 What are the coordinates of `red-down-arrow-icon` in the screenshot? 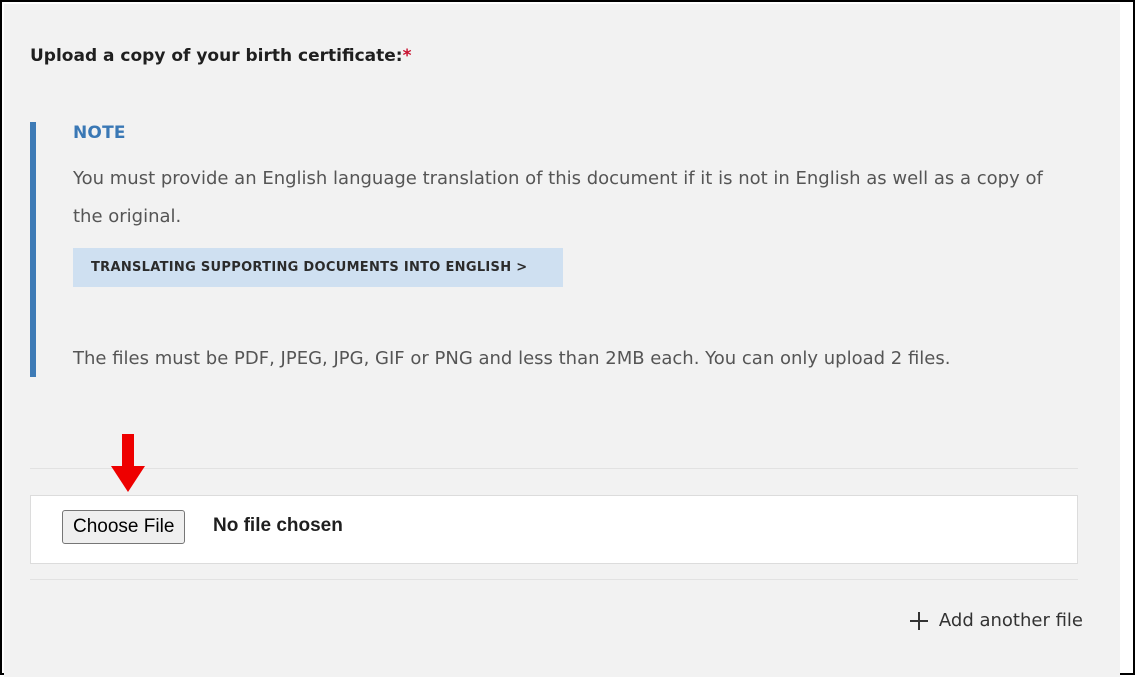 It's located at (128, 465).